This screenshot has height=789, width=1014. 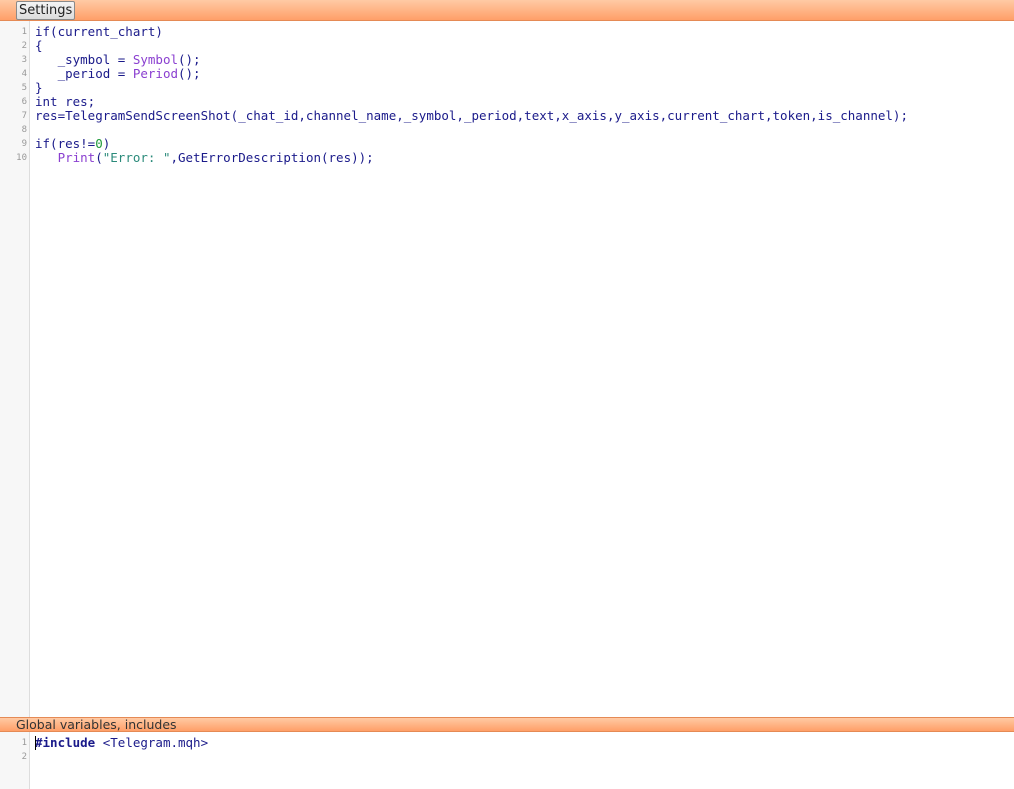 I want to click on code-token: Symbol, so click(x=155, y=59).